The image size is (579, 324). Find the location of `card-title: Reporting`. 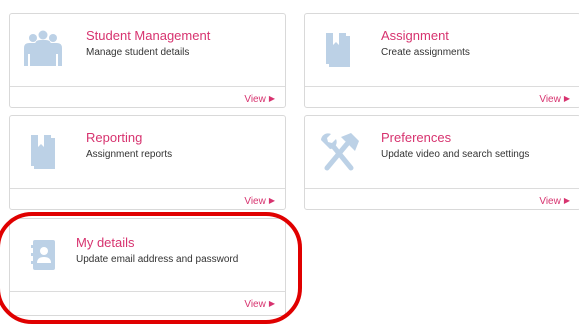

card-title: Reporting is located at coordinates (114, 137).